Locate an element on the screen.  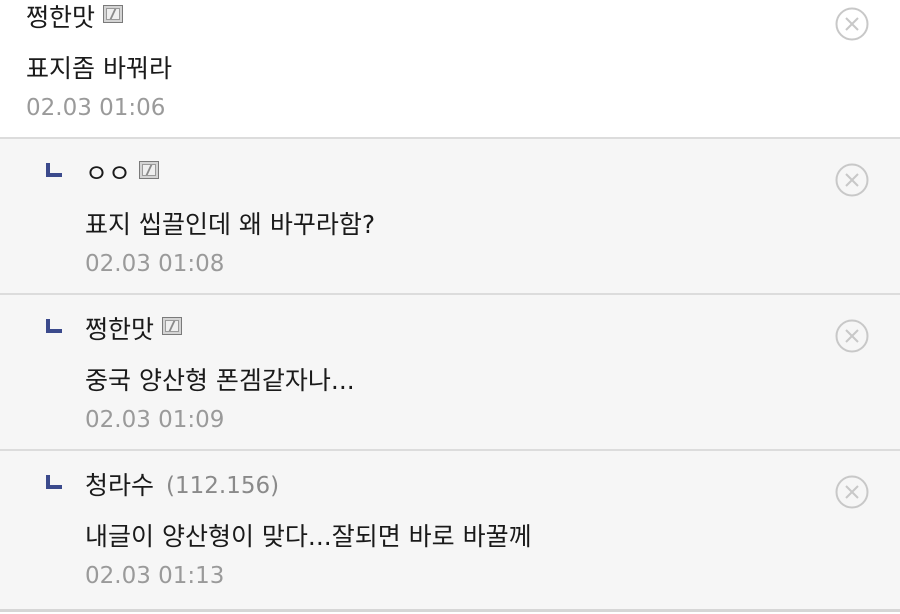
comment-text: 표지좀 바꿔라 is located at coordinates (99, 68).